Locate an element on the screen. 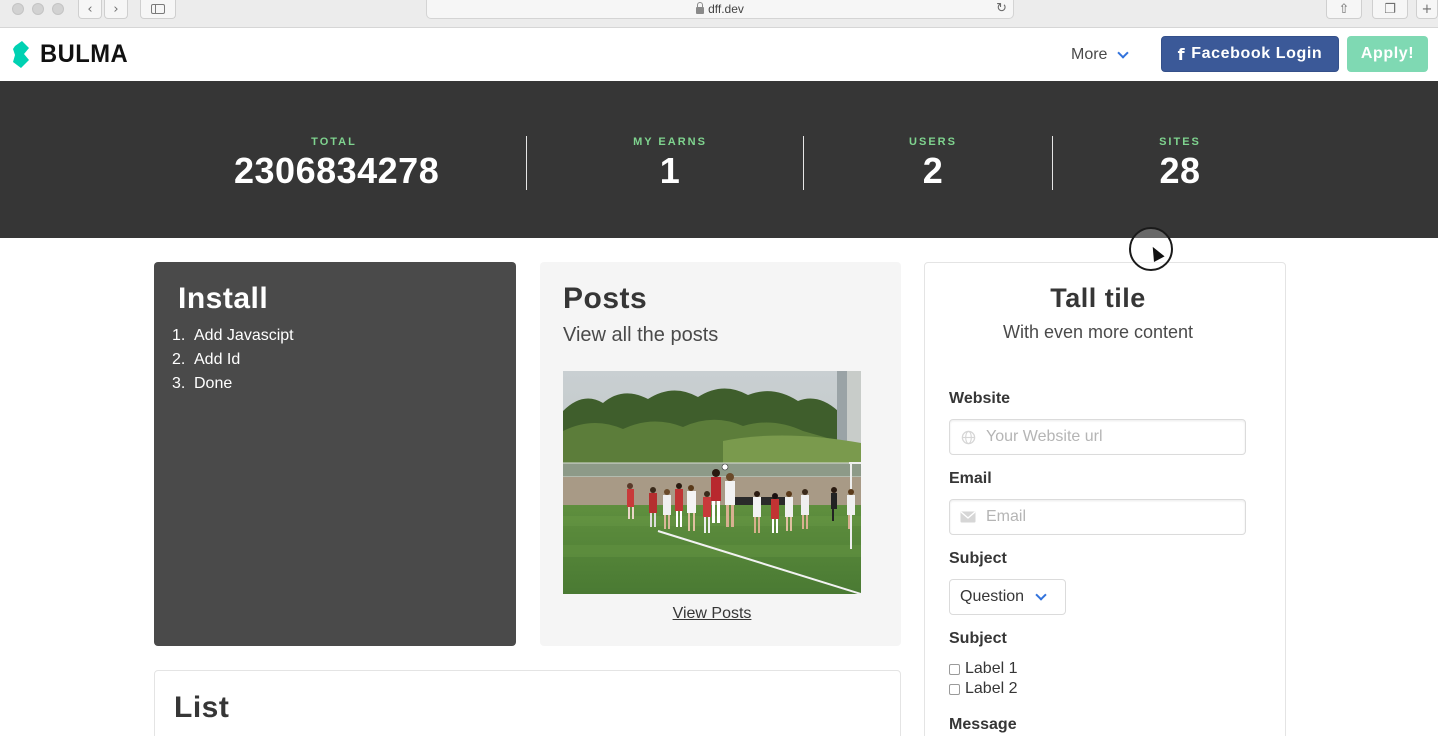 Image resolution: width=1438 pixels, height=736 pixels. message-label: Message is located at coordinates (983, 724).